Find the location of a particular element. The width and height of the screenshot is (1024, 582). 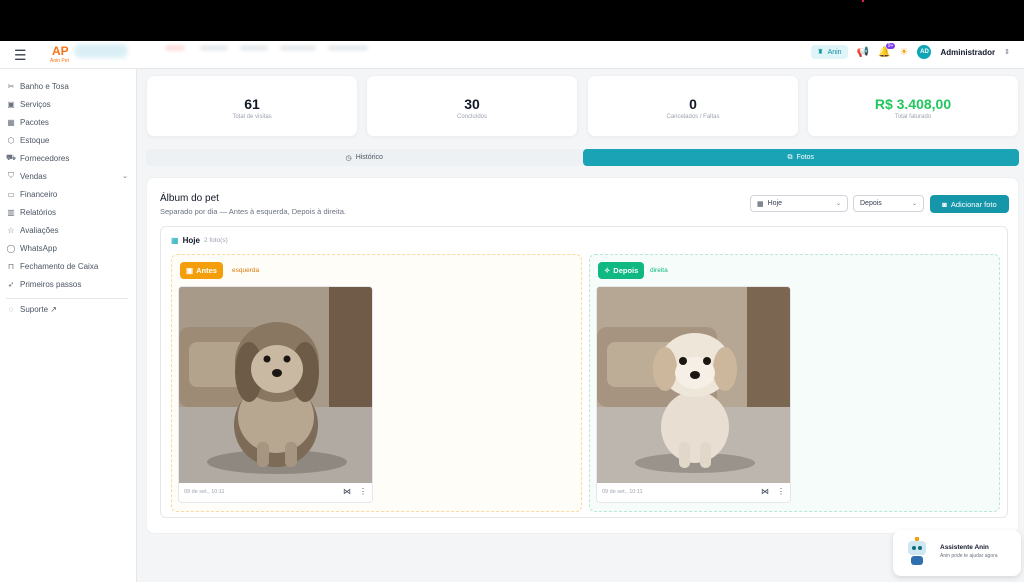

photo-card-depois: 09 de set., 10:11 ⋈ ⋮ is located at coordinates (693, 394).